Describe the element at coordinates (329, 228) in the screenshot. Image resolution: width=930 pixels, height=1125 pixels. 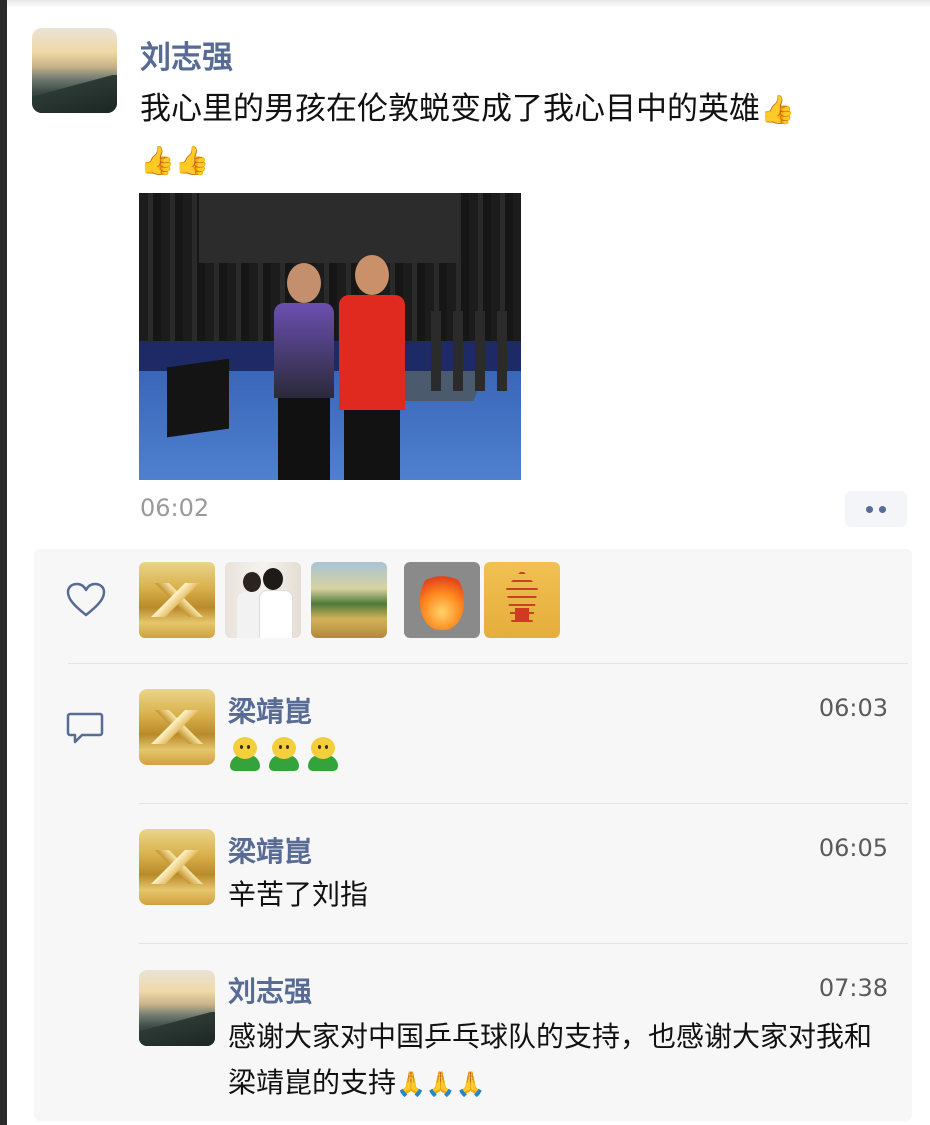
I see `photo-ceiling` at that location.